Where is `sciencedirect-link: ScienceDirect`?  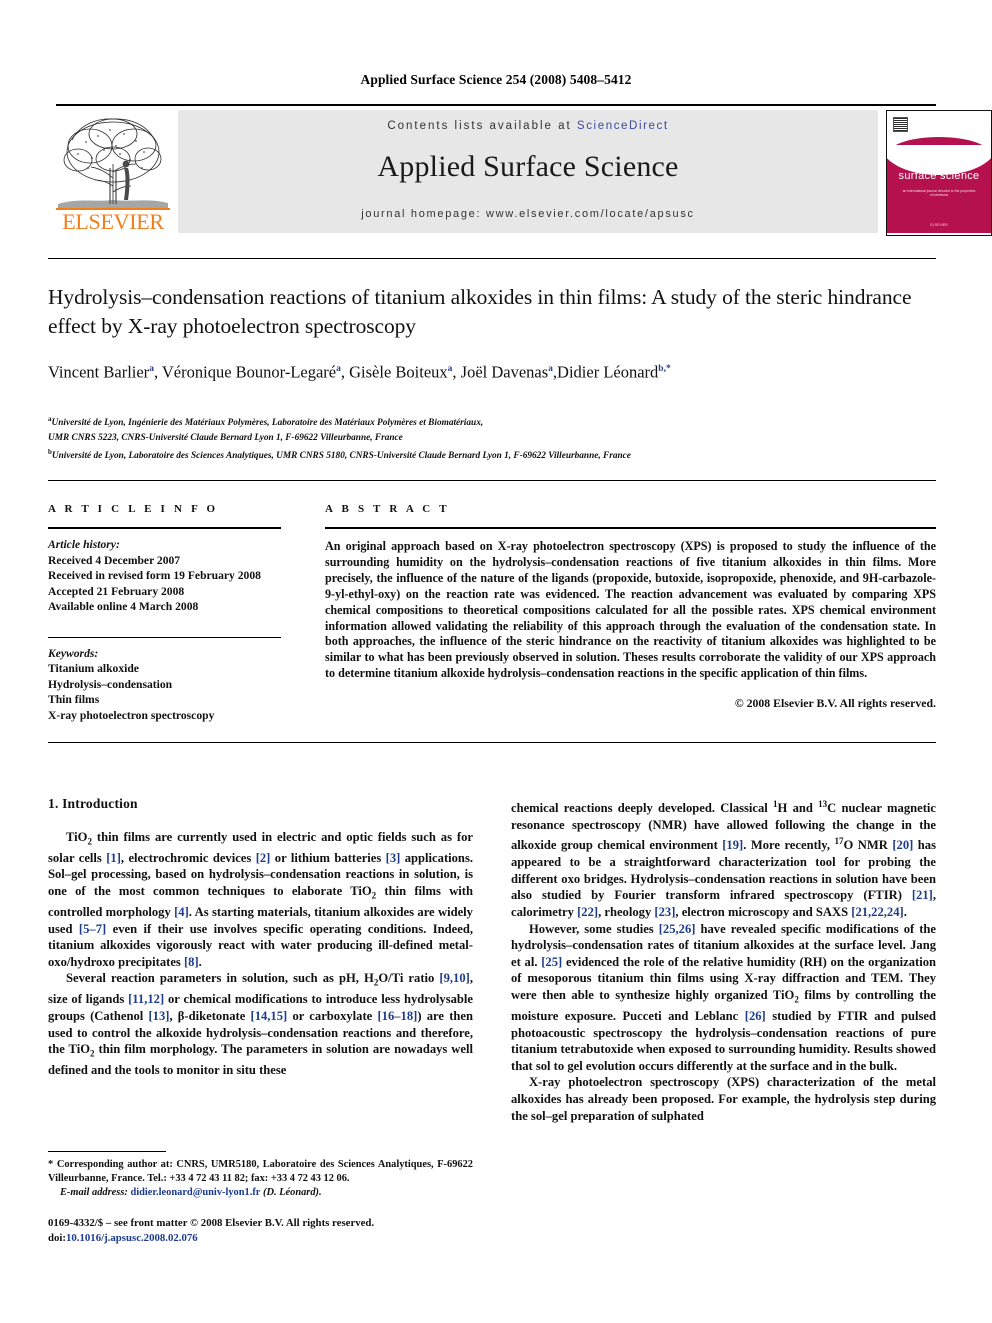
sciencedirect-link: ScienceDirect is located at coordinates (623, 126).